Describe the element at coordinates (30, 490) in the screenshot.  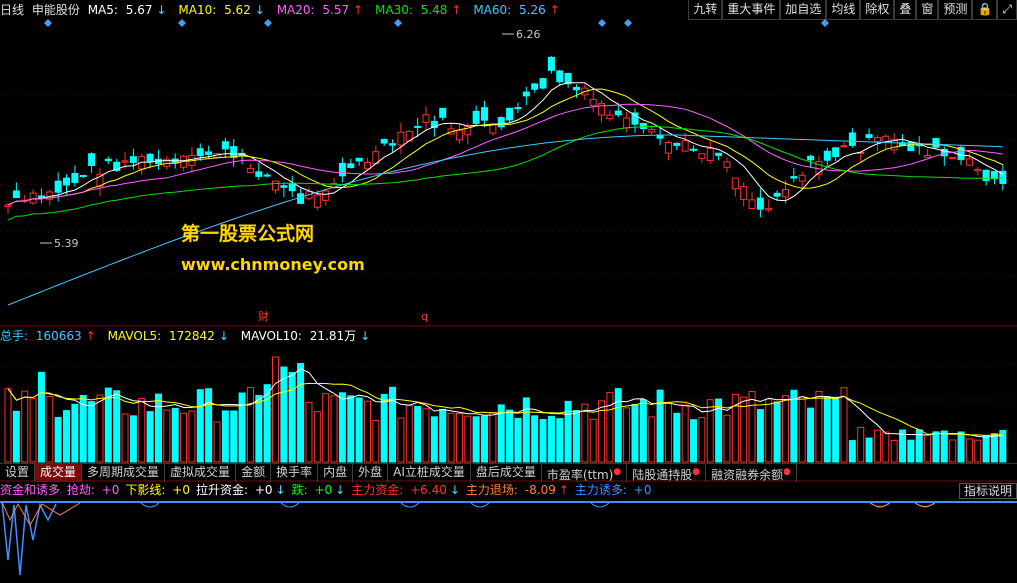
I see `indicator-name: 资金和诱多` at that location.